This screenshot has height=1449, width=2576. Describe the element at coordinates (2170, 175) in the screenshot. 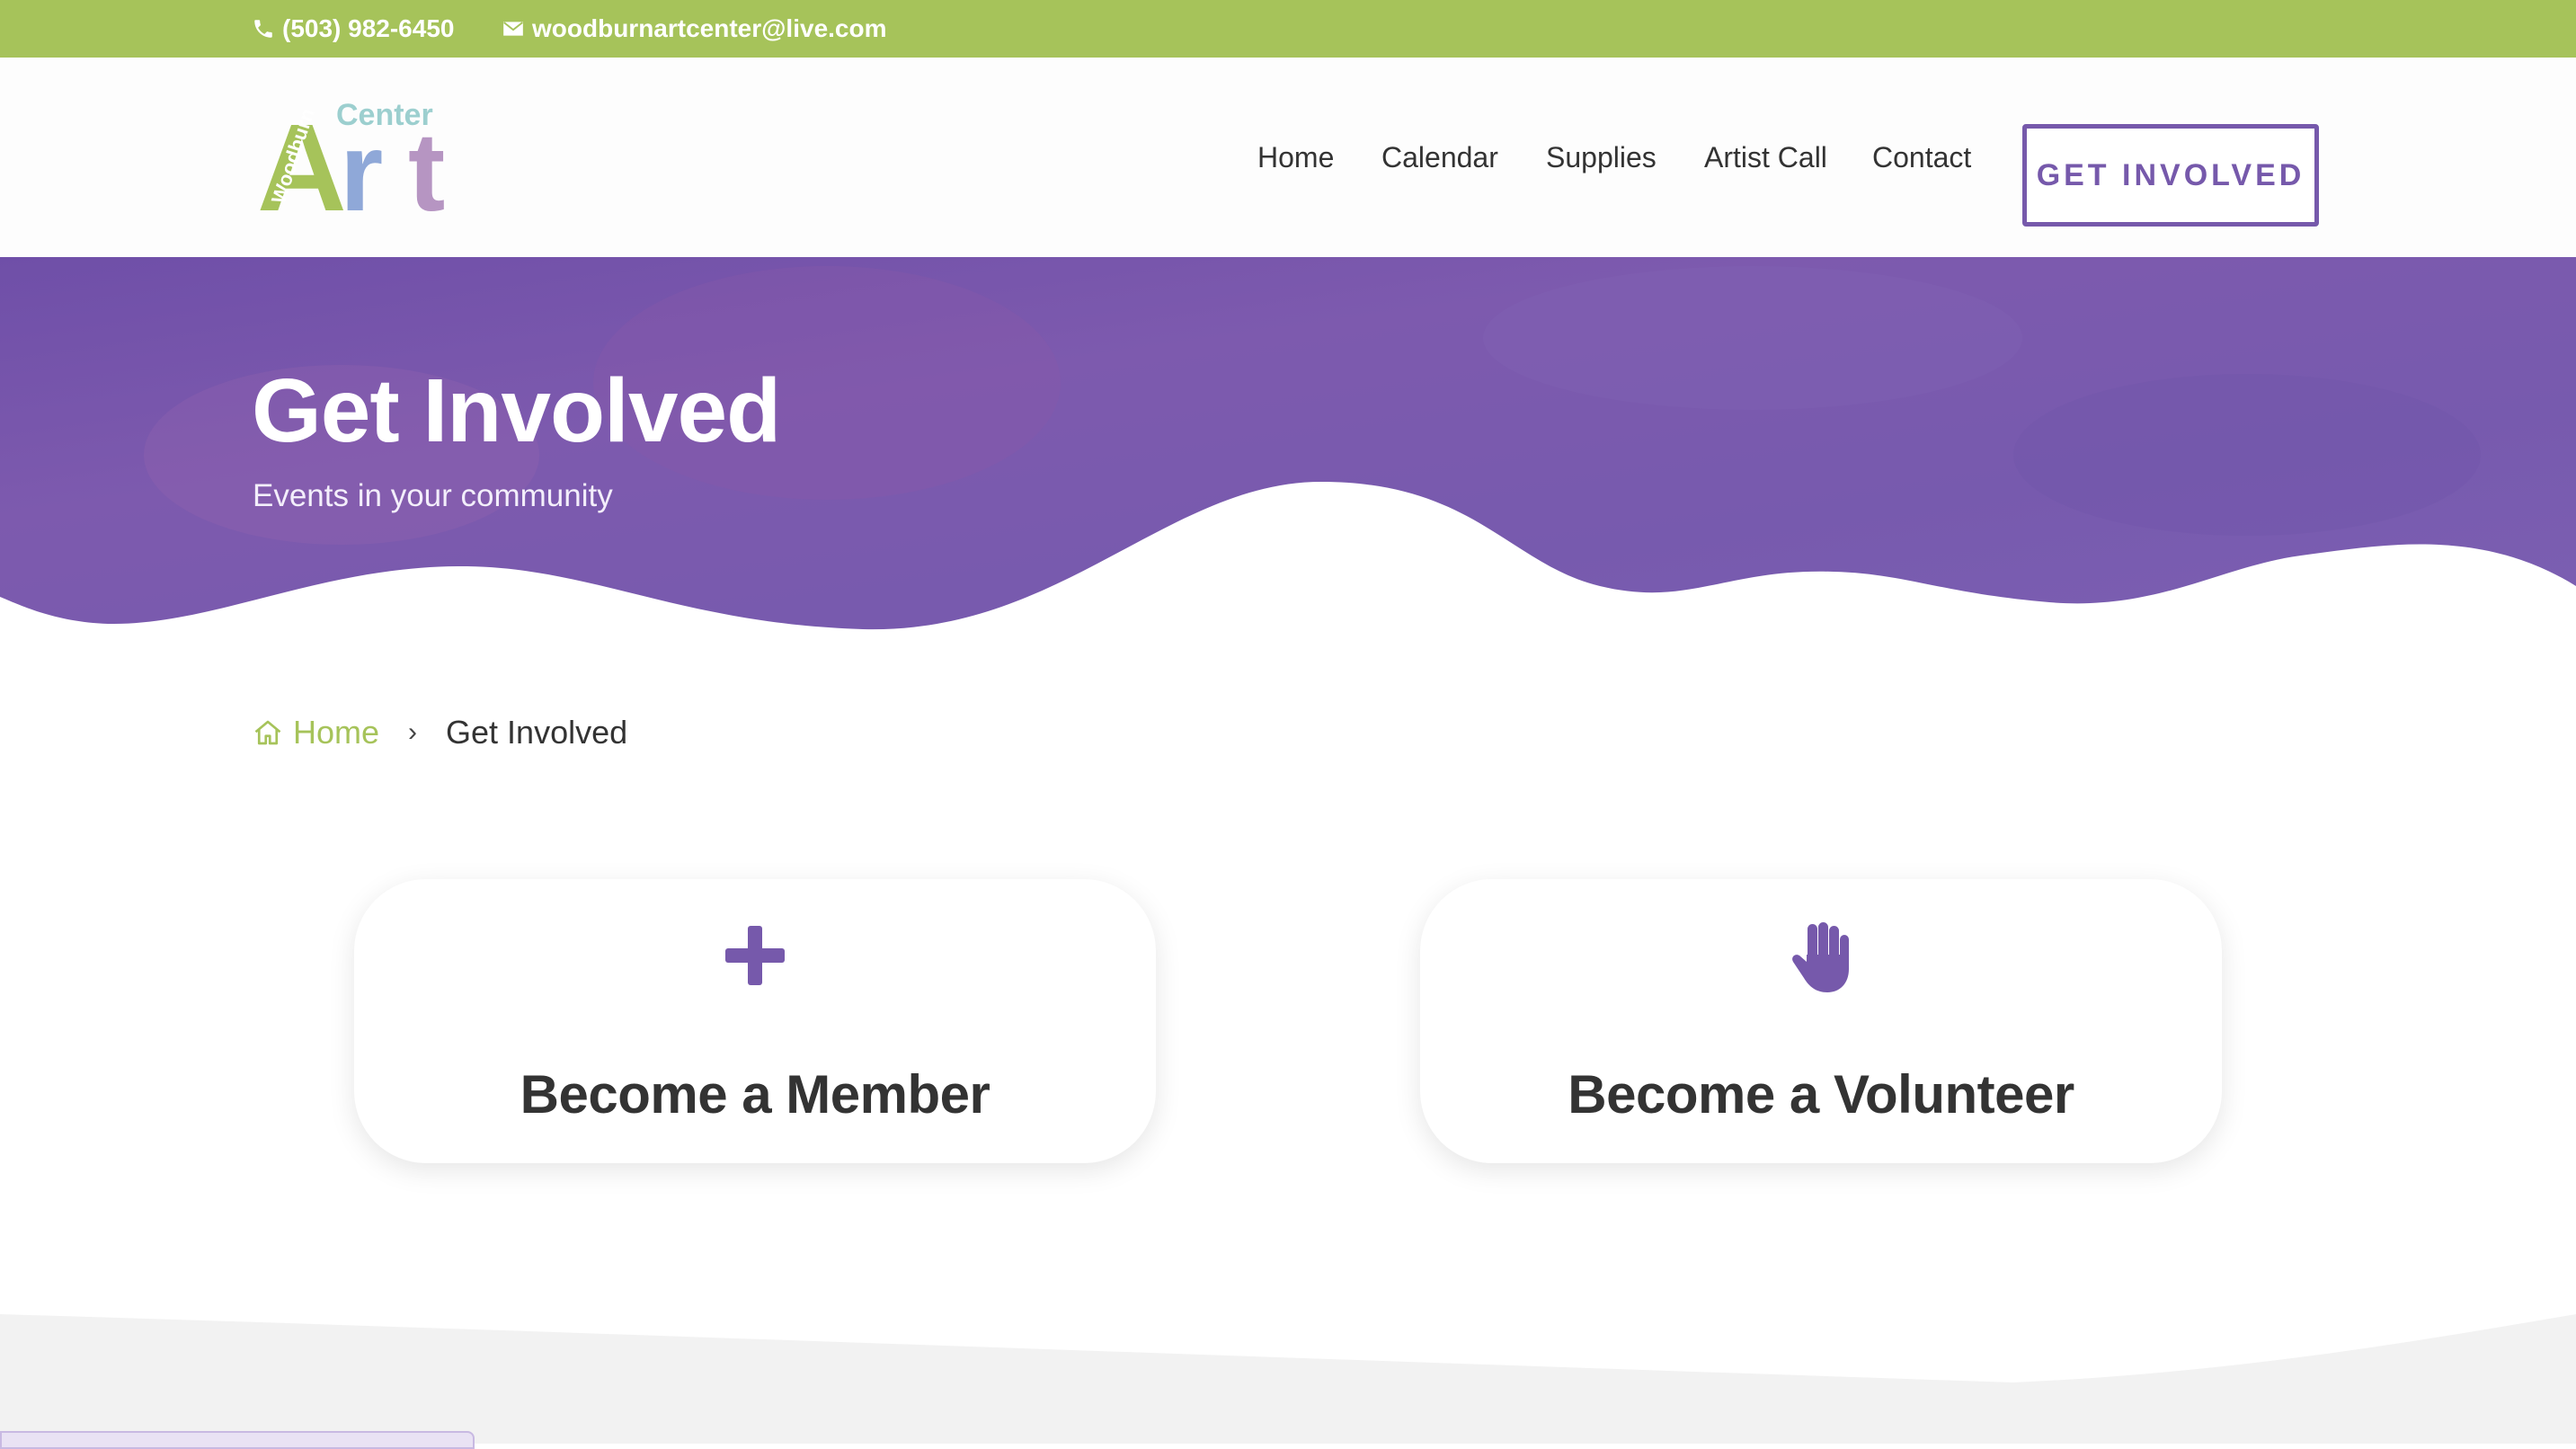

I see `get-involved-button: GET INVOLVED` at that location.